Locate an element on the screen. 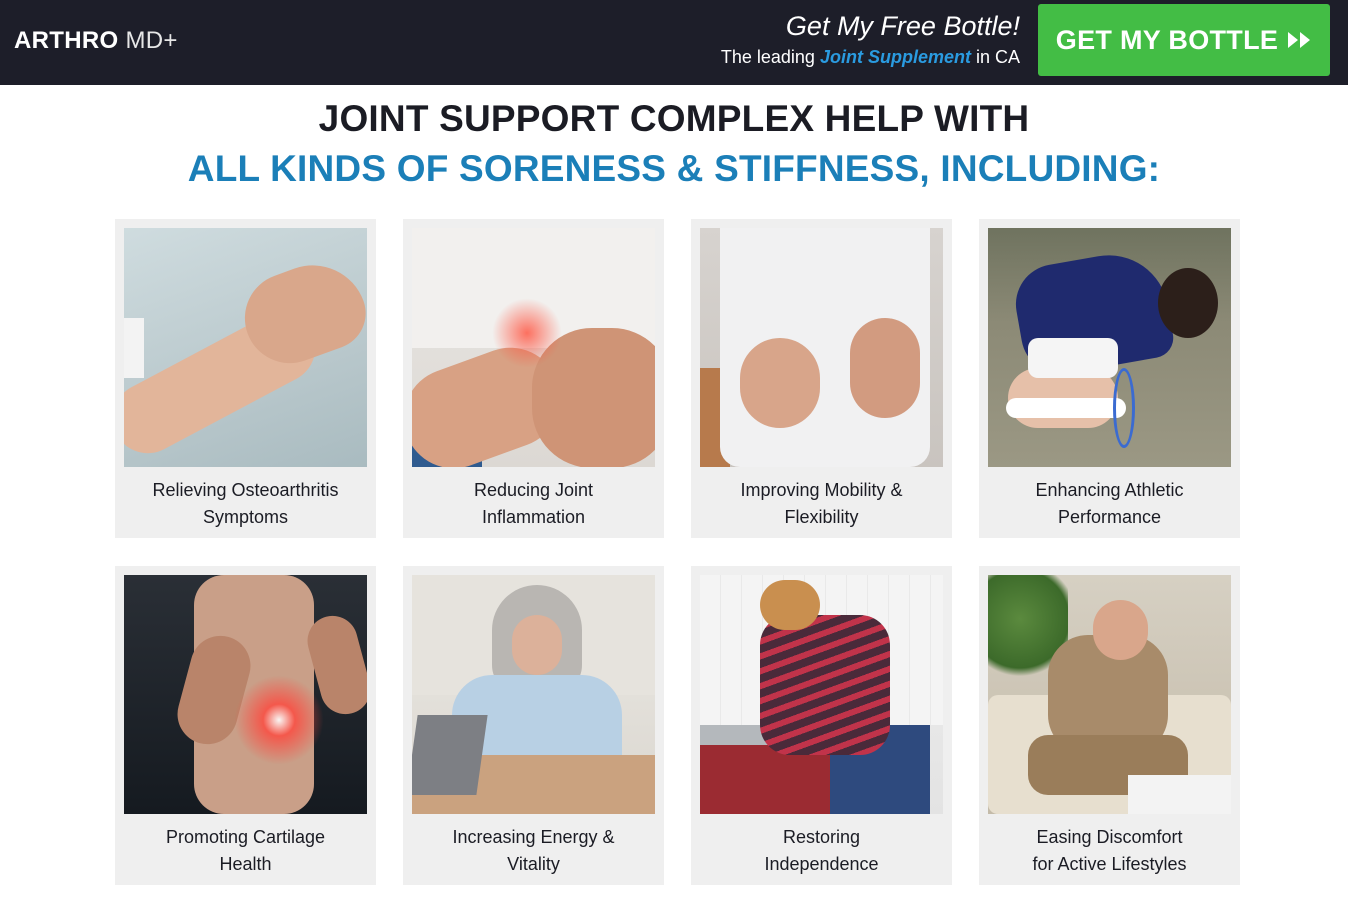 The image size is (1348, 911). benefit-card: Improving Mobility & Flexibility is located at coordinates (821, 378).